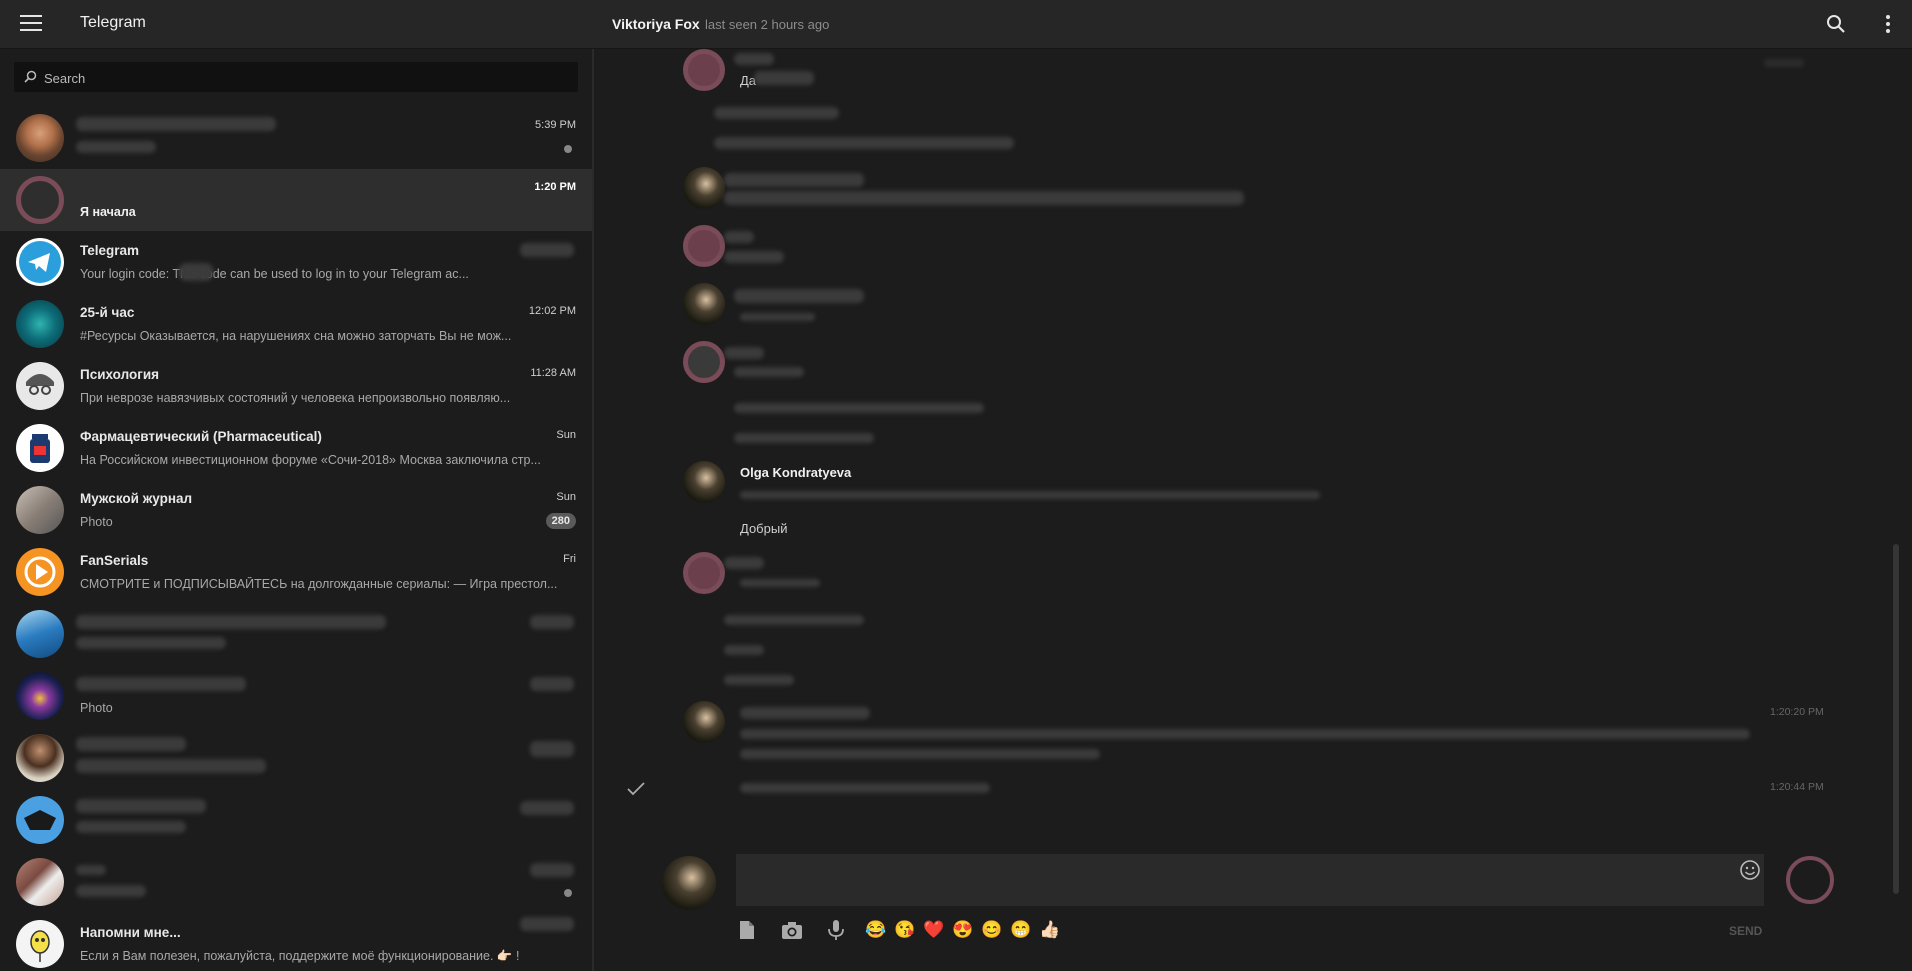 This screenshot has width=1912, height=971. What do you see at coordinates (552, 311) in the screenshot?
I see `dialog-time: 12:02 PM` at bounding box center [552, 311].